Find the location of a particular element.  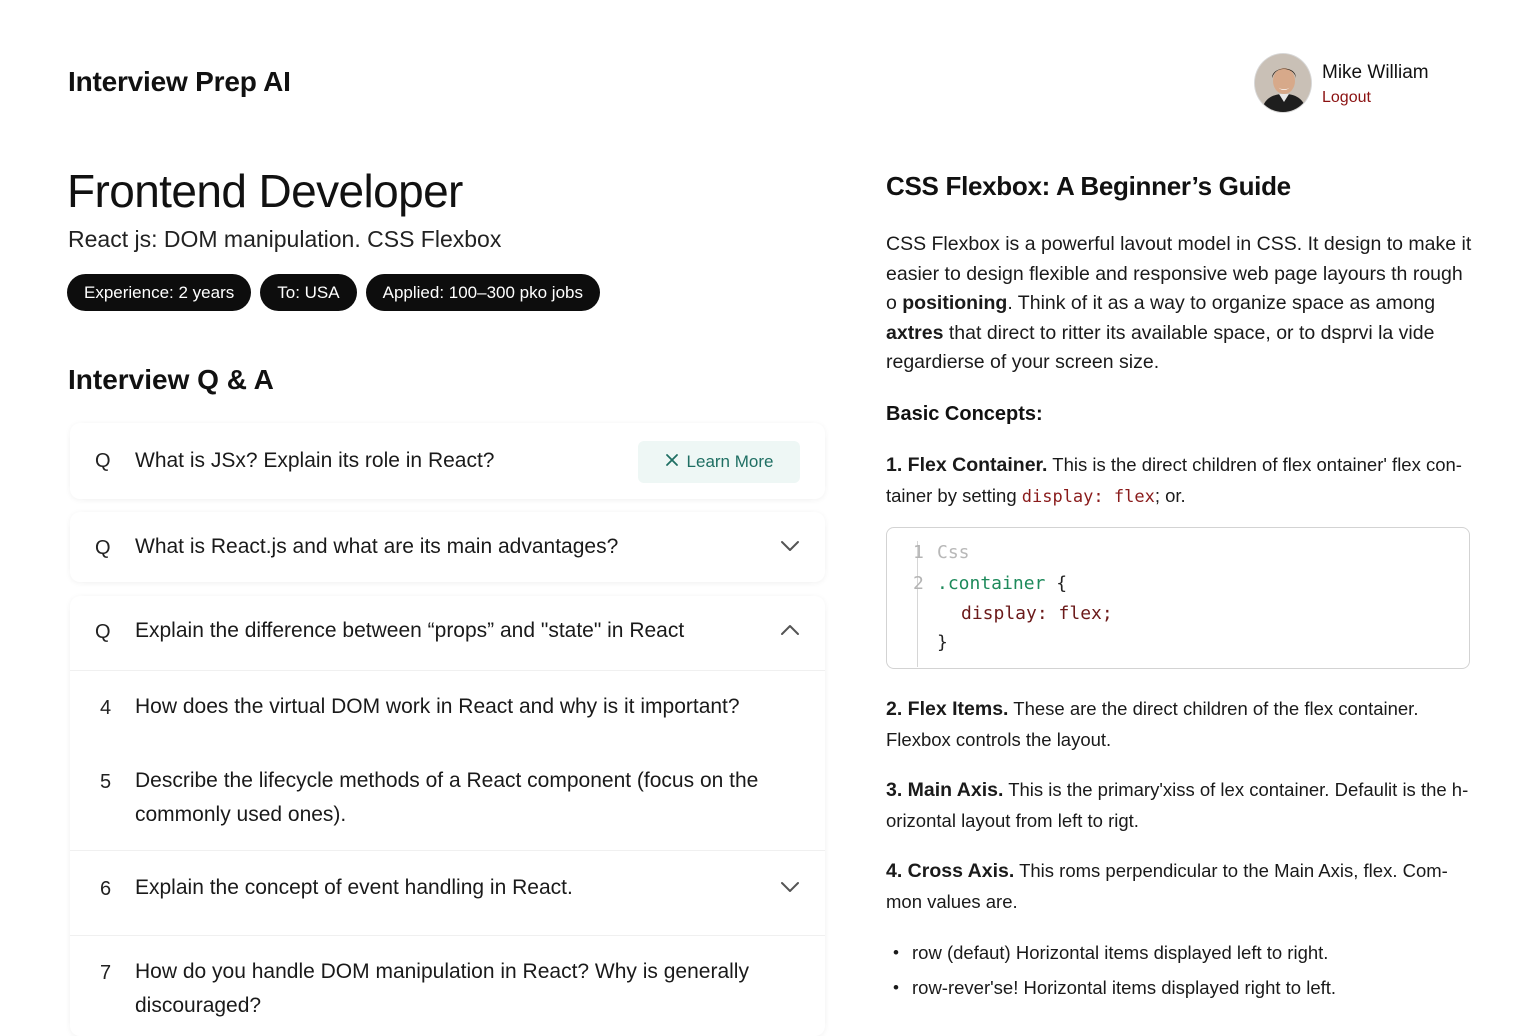

code-token: Css is located at coordinates (953, 552).